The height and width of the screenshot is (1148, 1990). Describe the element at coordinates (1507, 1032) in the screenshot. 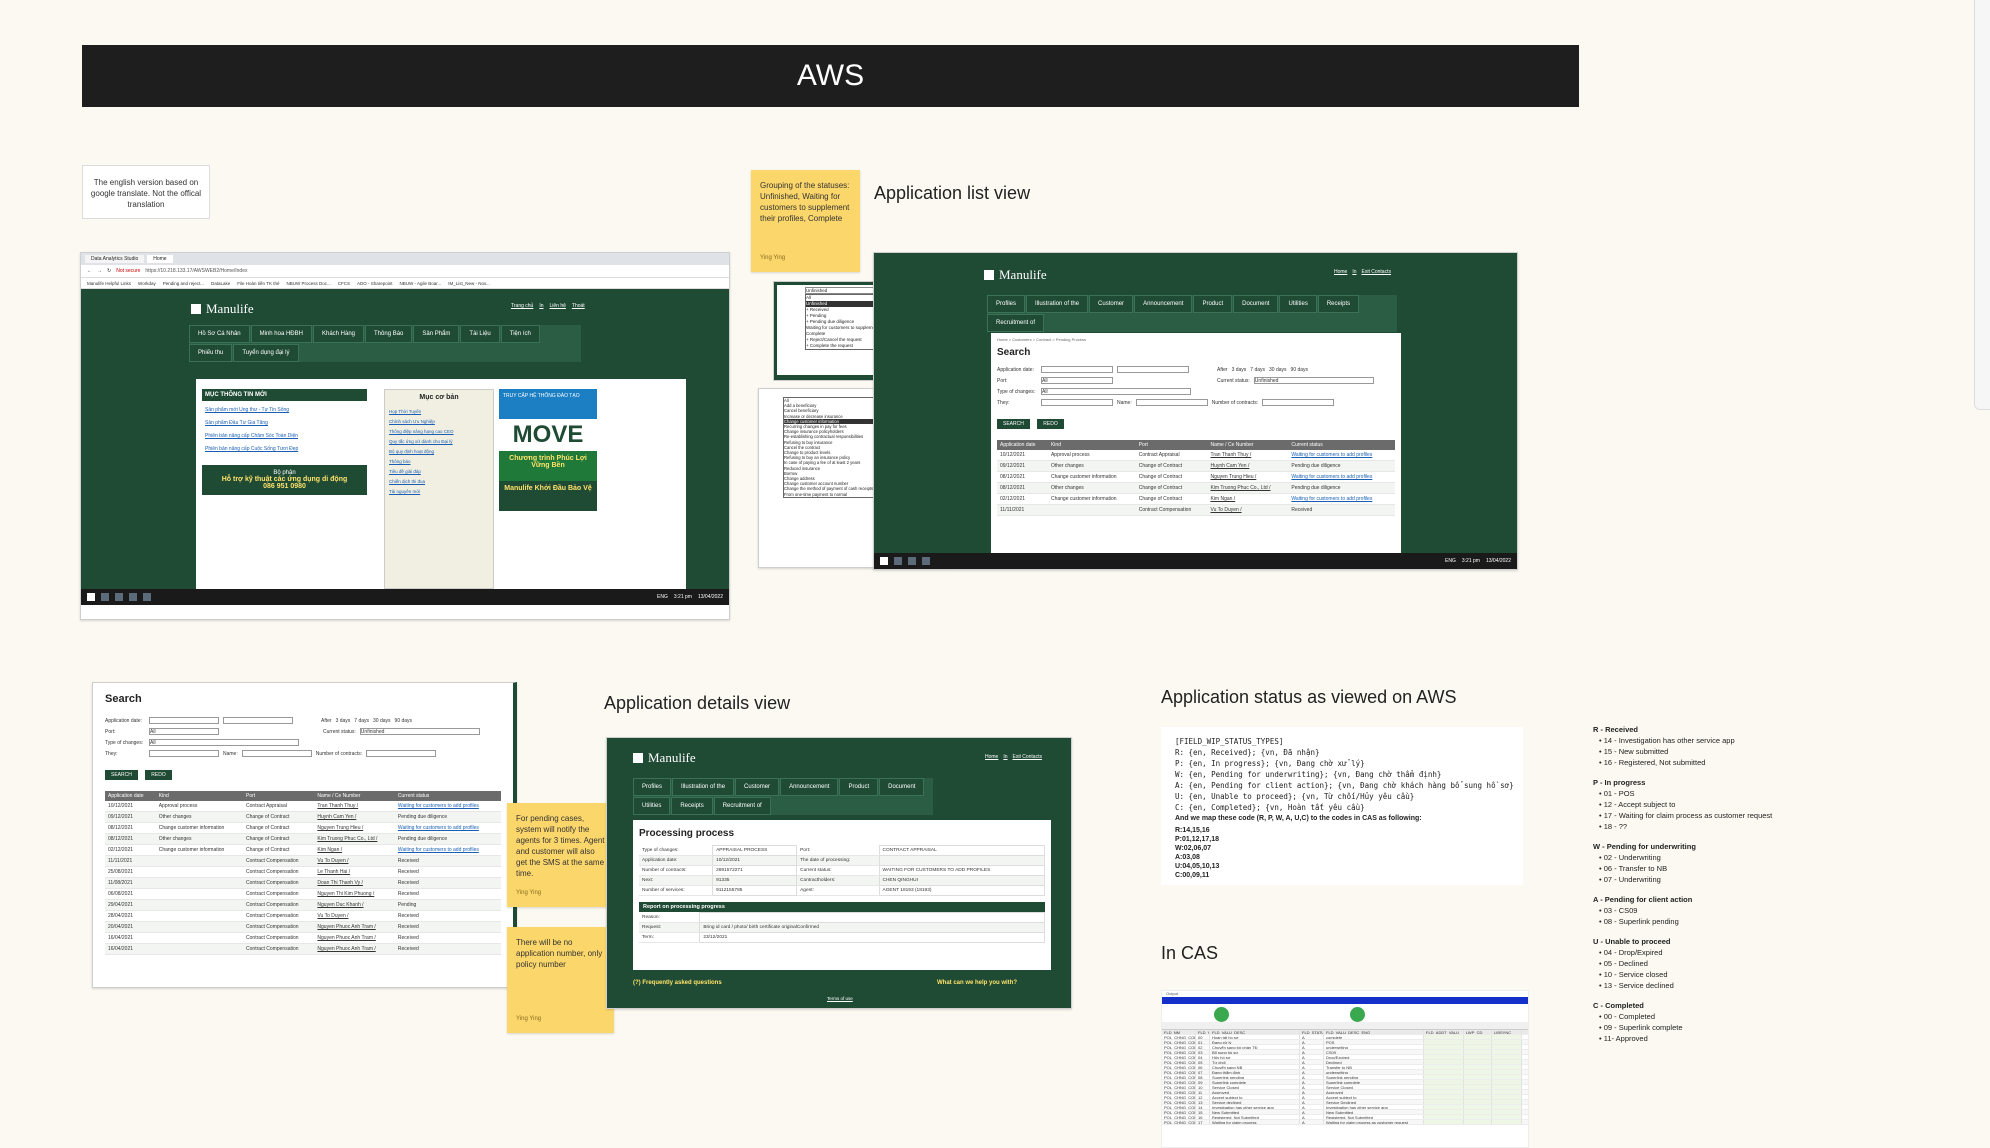

I see `cas-column-header: LIBSYNC` at that location.